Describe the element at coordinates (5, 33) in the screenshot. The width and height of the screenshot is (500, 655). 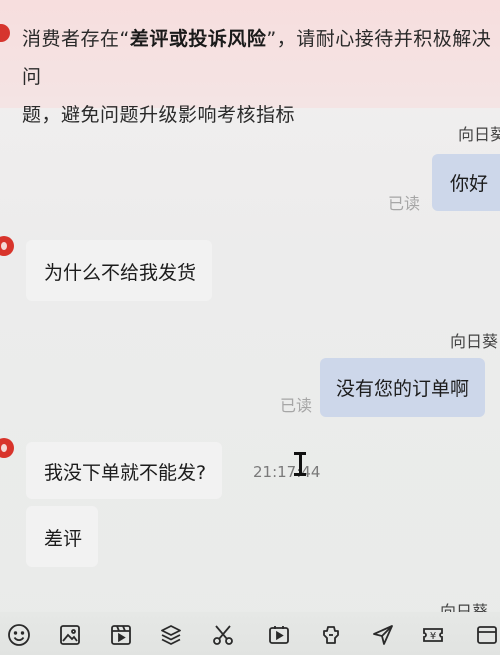
I see `warning-icon` at that location.